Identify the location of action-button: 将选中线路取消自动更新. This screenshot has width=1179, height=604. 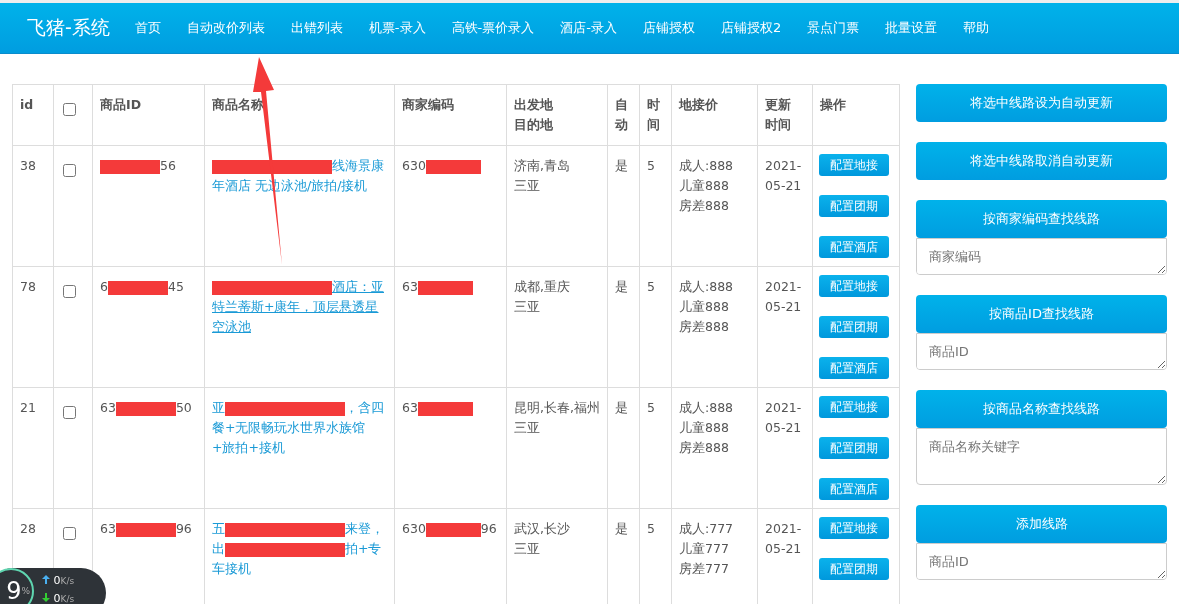
(1041, 161).